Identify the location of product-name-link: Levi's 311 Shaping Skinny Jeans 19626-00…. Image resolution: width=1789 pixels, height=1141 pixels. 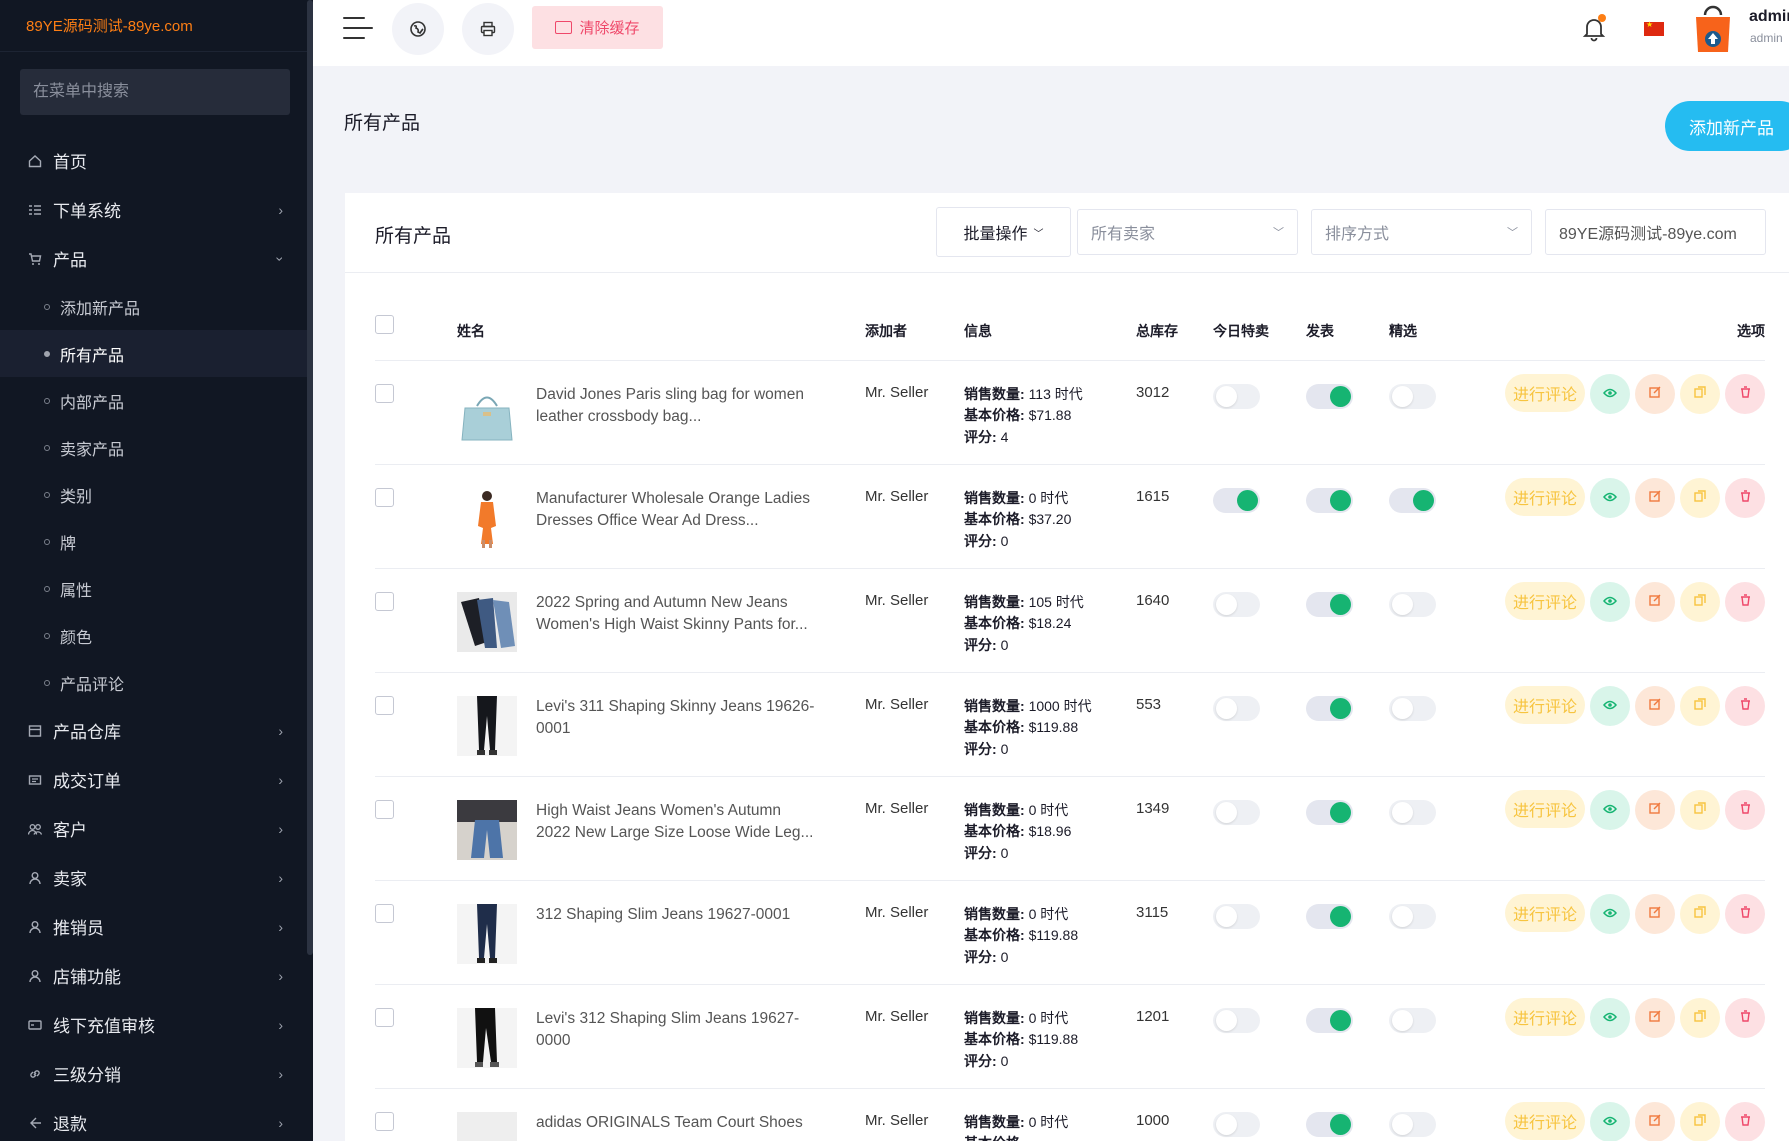
(676, 718).